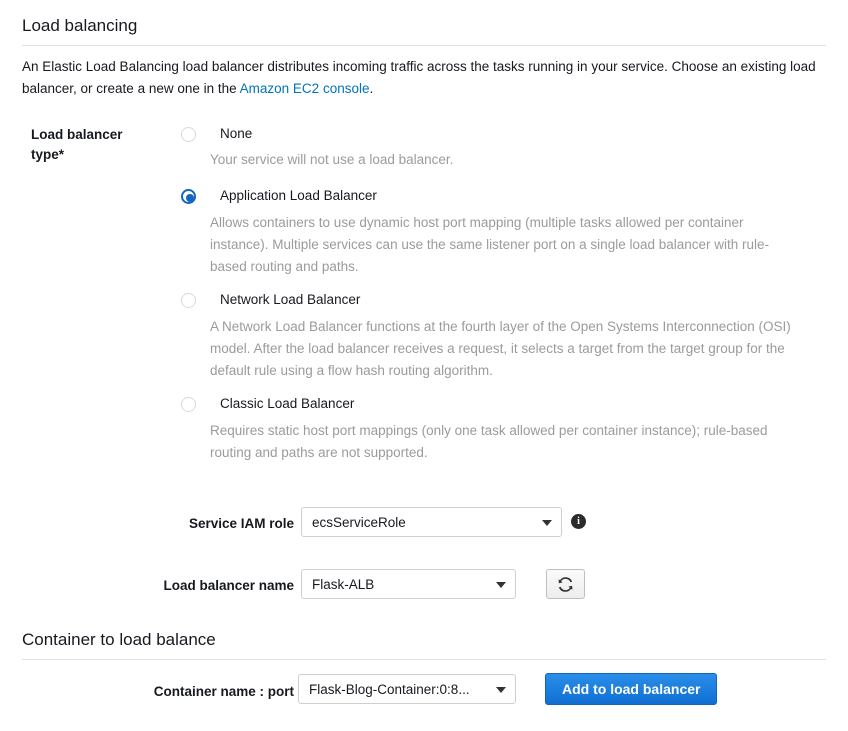 The height and width of the screenshot is (731, 848). Describe the element at coordinates (188, 196) in the screenshot. I see `radio-application-load-balancer-mark` at that location.